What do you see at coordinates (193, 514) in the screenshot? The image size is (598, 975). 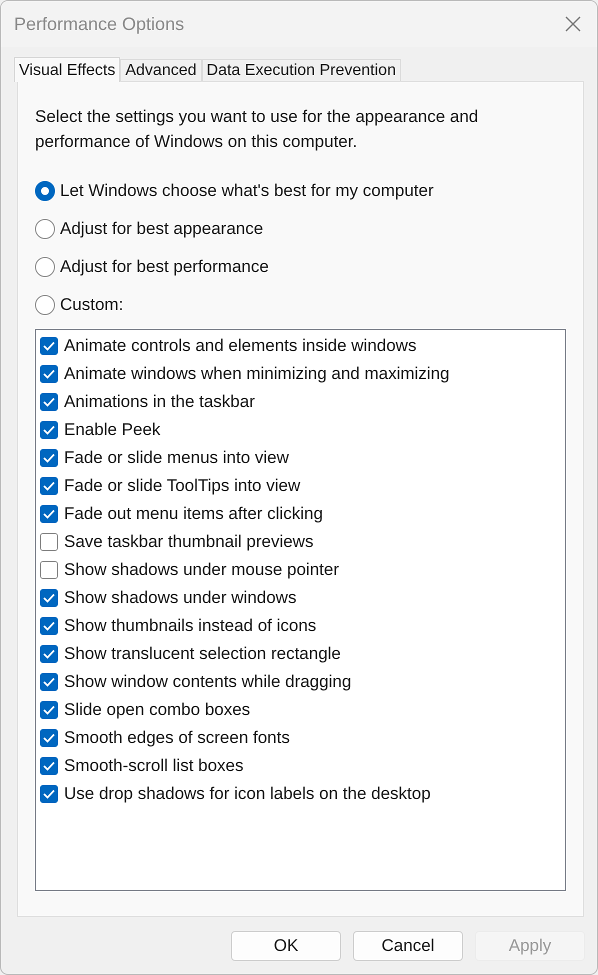 I see `checkbox-label: Fade out menu items after clicking` at bounding box center [193, 514].